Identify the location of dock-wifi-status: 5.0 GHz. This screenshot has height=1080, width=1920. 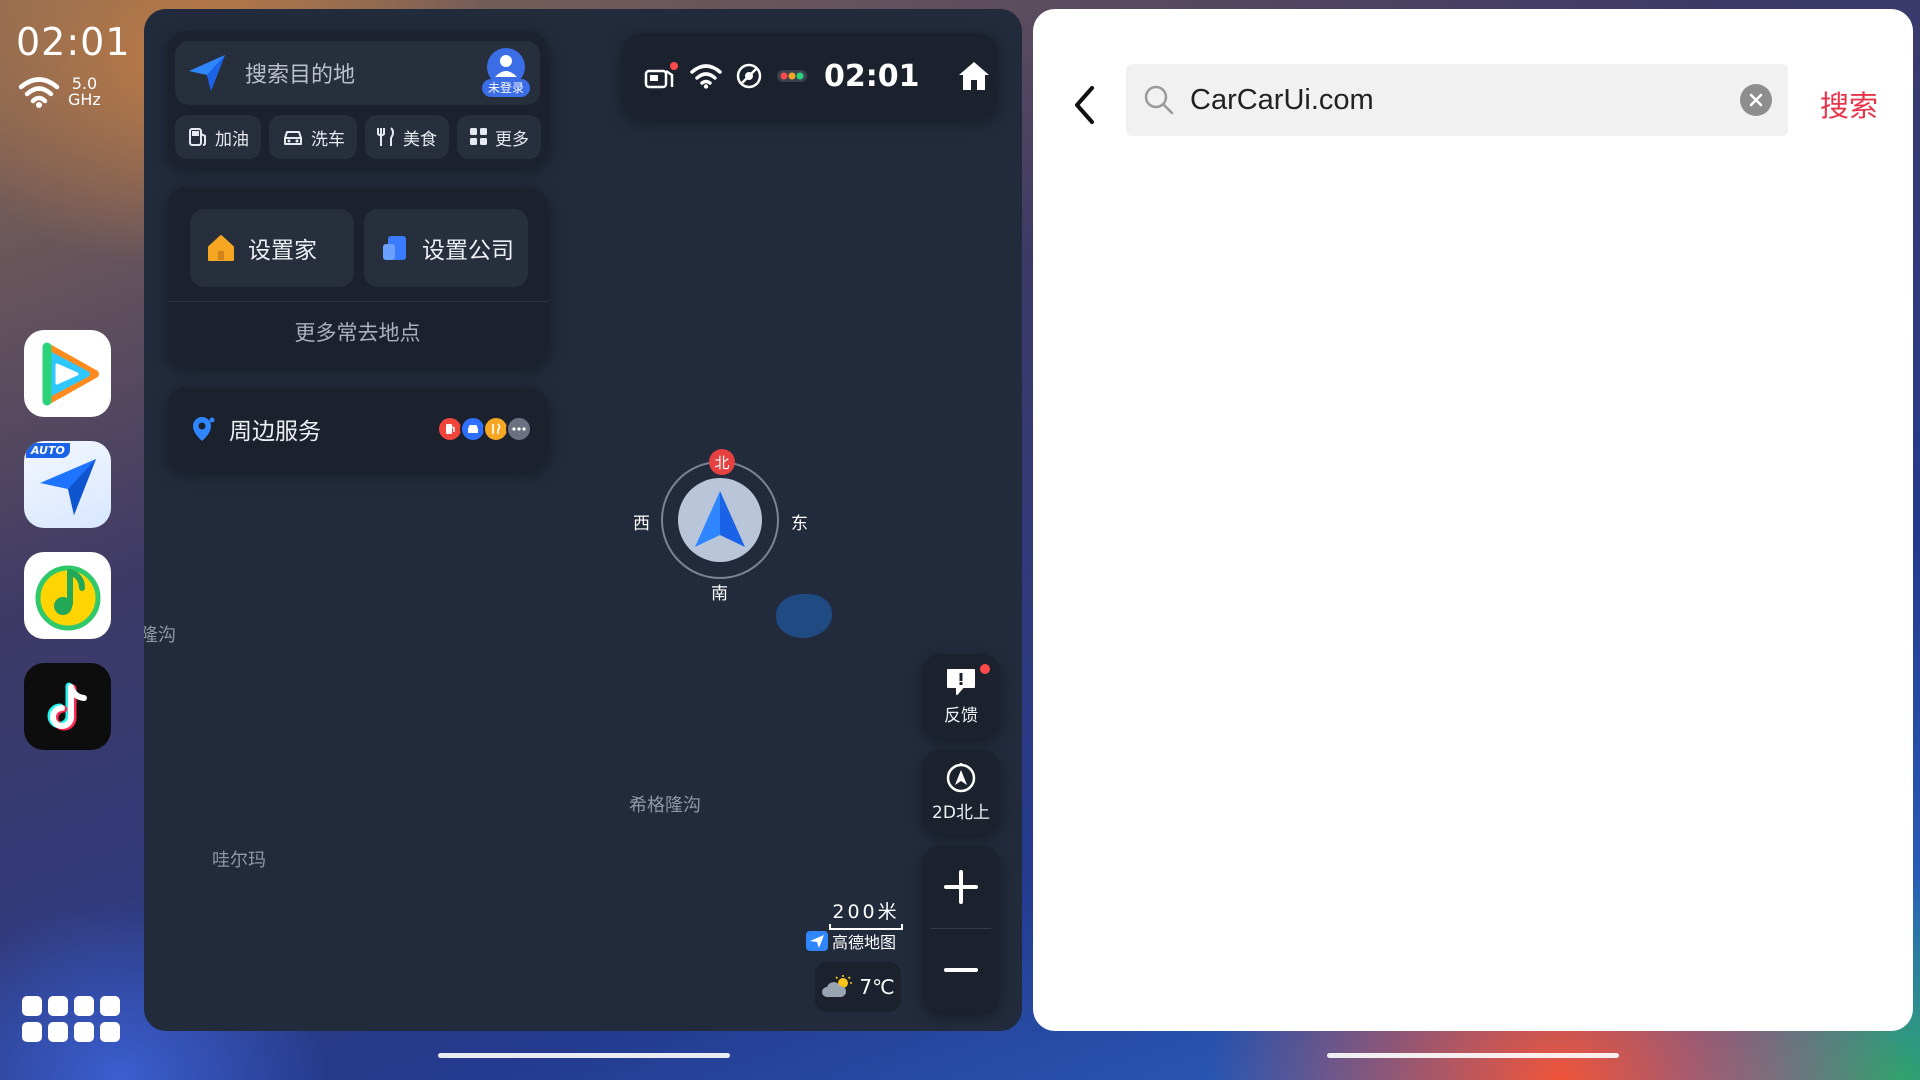
(59, 92).